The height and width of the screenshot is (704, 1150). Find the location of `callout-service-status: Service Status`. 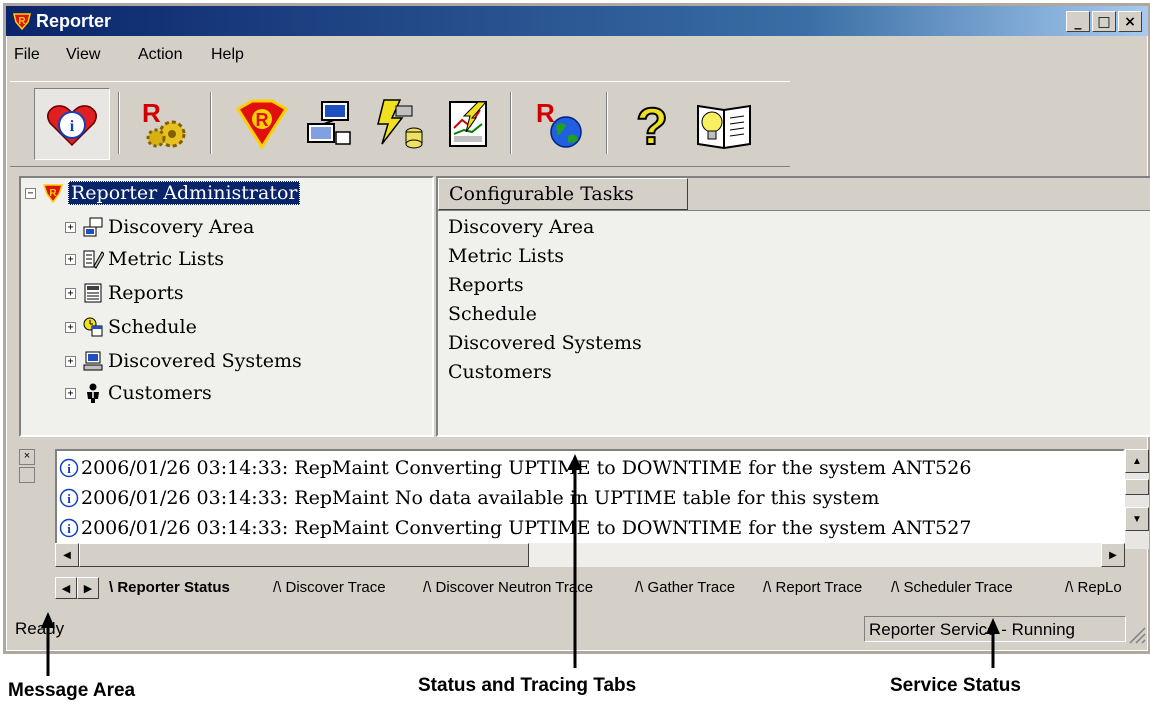

callout-service-status: Service Status is located at coordinates (955, 685).